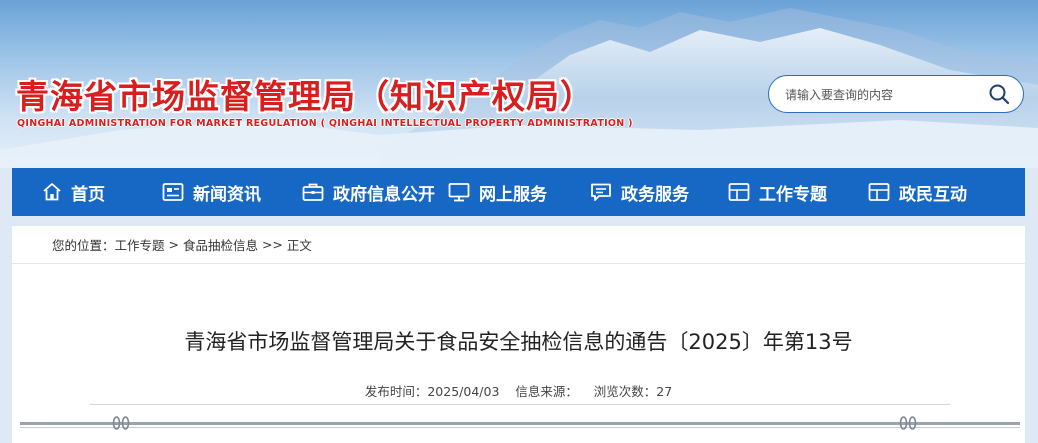 The height and width of the screenshot is (443, 1038). I want to click on search-box, so click(896, 94).